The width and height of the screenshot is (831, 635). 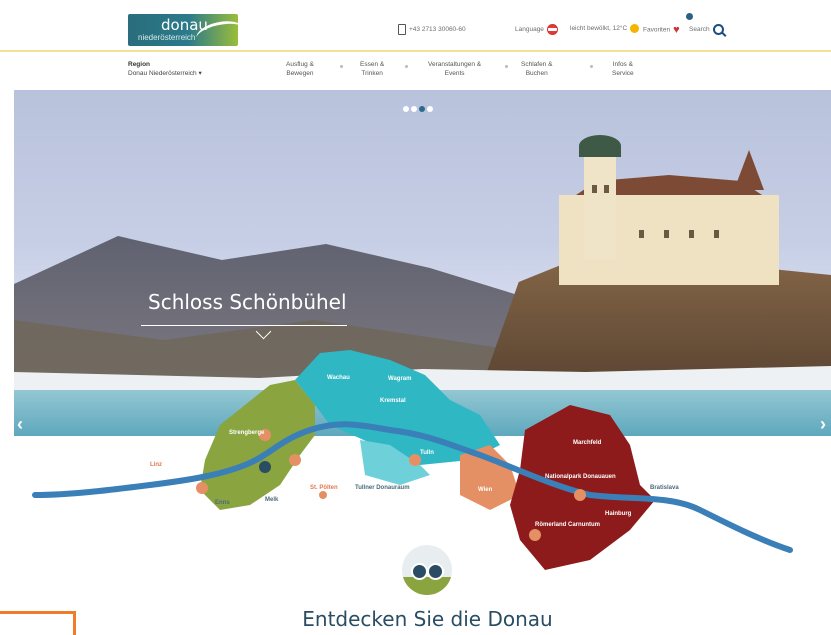 I want to click on phone-link: +43 2713 30060-60, so click(x=432, y=29).